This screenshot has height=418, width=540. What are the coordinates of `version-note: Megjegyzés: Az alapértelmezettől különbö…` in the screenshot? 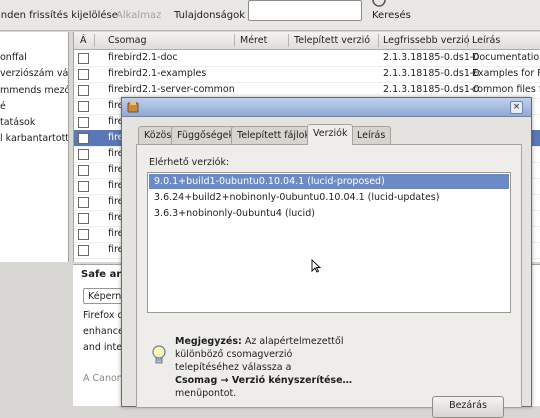 It's located at (265, 367).